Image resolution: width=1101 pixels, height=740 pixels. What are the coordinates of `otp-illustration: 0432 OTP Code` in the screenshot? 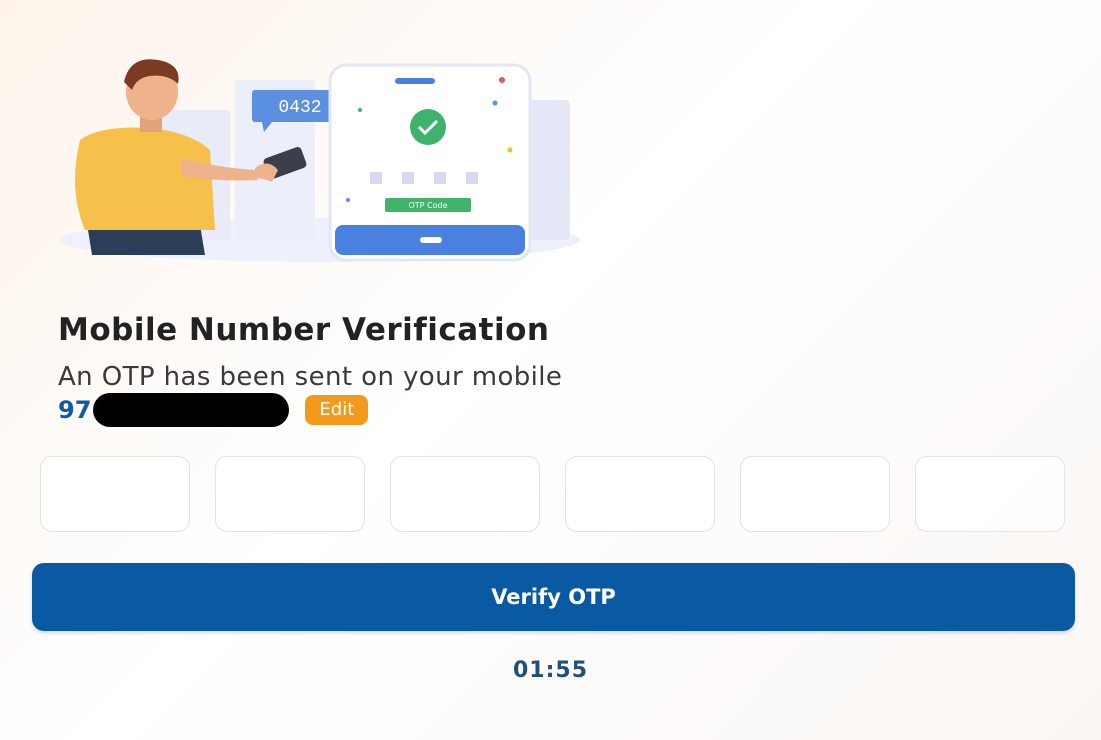 It's located at (320, 160).